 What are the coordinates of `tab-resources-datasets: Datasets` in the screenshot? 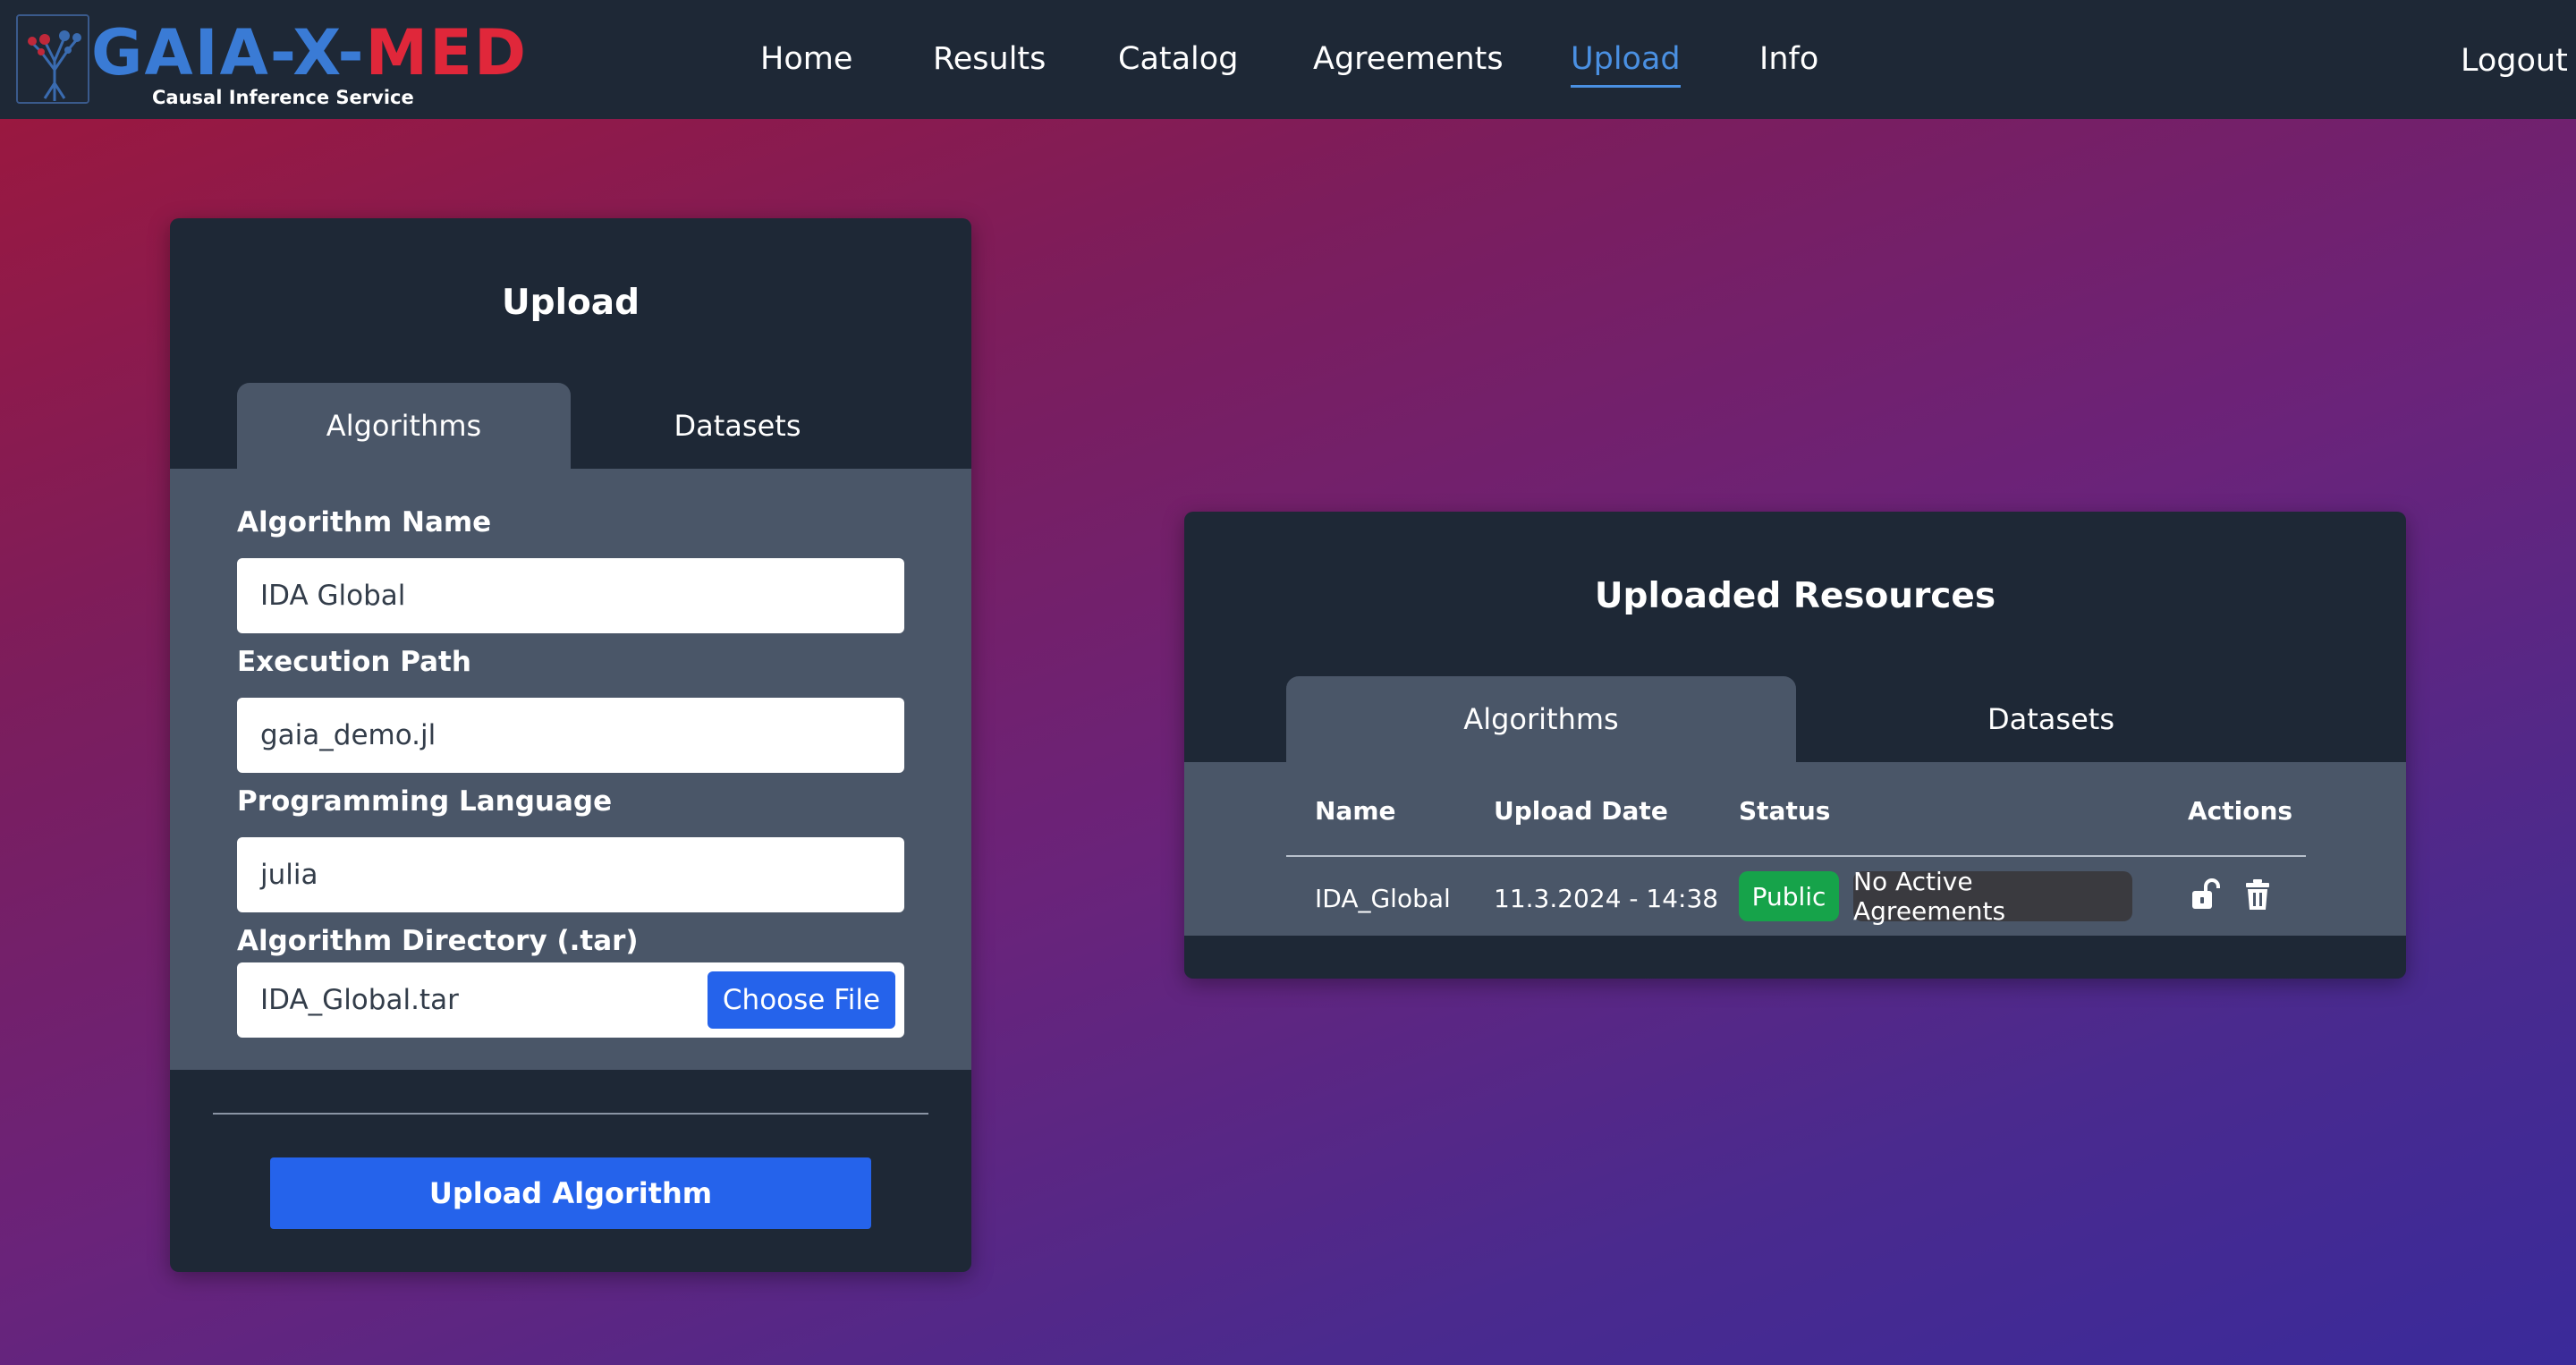 It's located at (2051, 719).